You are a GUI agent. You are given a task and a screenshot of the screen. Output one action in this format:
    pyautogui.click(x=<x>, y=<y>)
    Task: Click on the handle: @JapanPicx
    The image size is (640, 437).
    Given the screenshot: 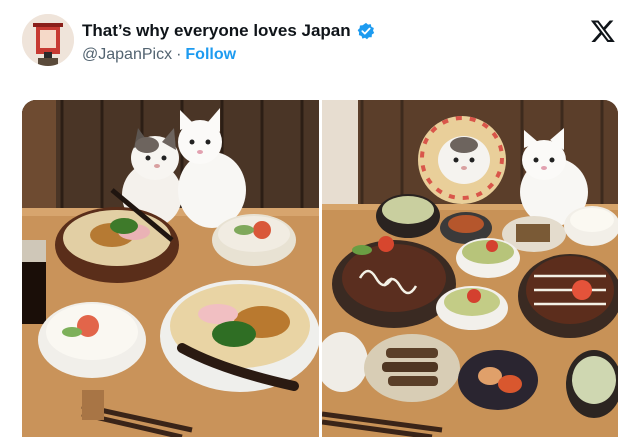 What is the action you would take?
    pyautogui.click(x=127, y=55)
    